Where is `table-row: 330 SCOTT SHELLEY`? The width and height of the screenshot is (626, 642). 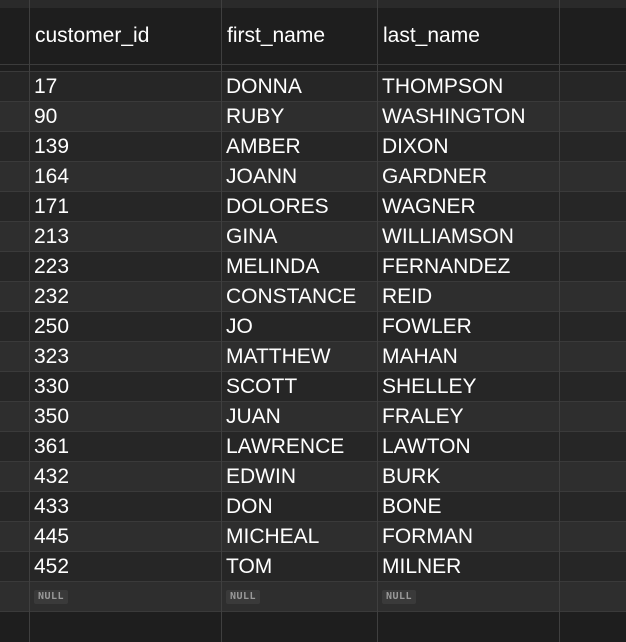 table-row: 330 SCOTT SHELLEY is located at coordinates (313, 387).